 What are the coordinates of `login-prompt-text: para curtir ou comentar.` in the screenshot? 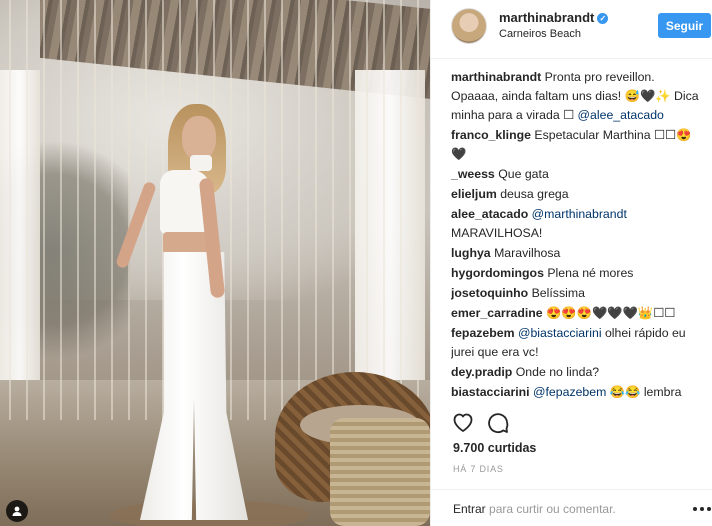 It's located at (550, 509).